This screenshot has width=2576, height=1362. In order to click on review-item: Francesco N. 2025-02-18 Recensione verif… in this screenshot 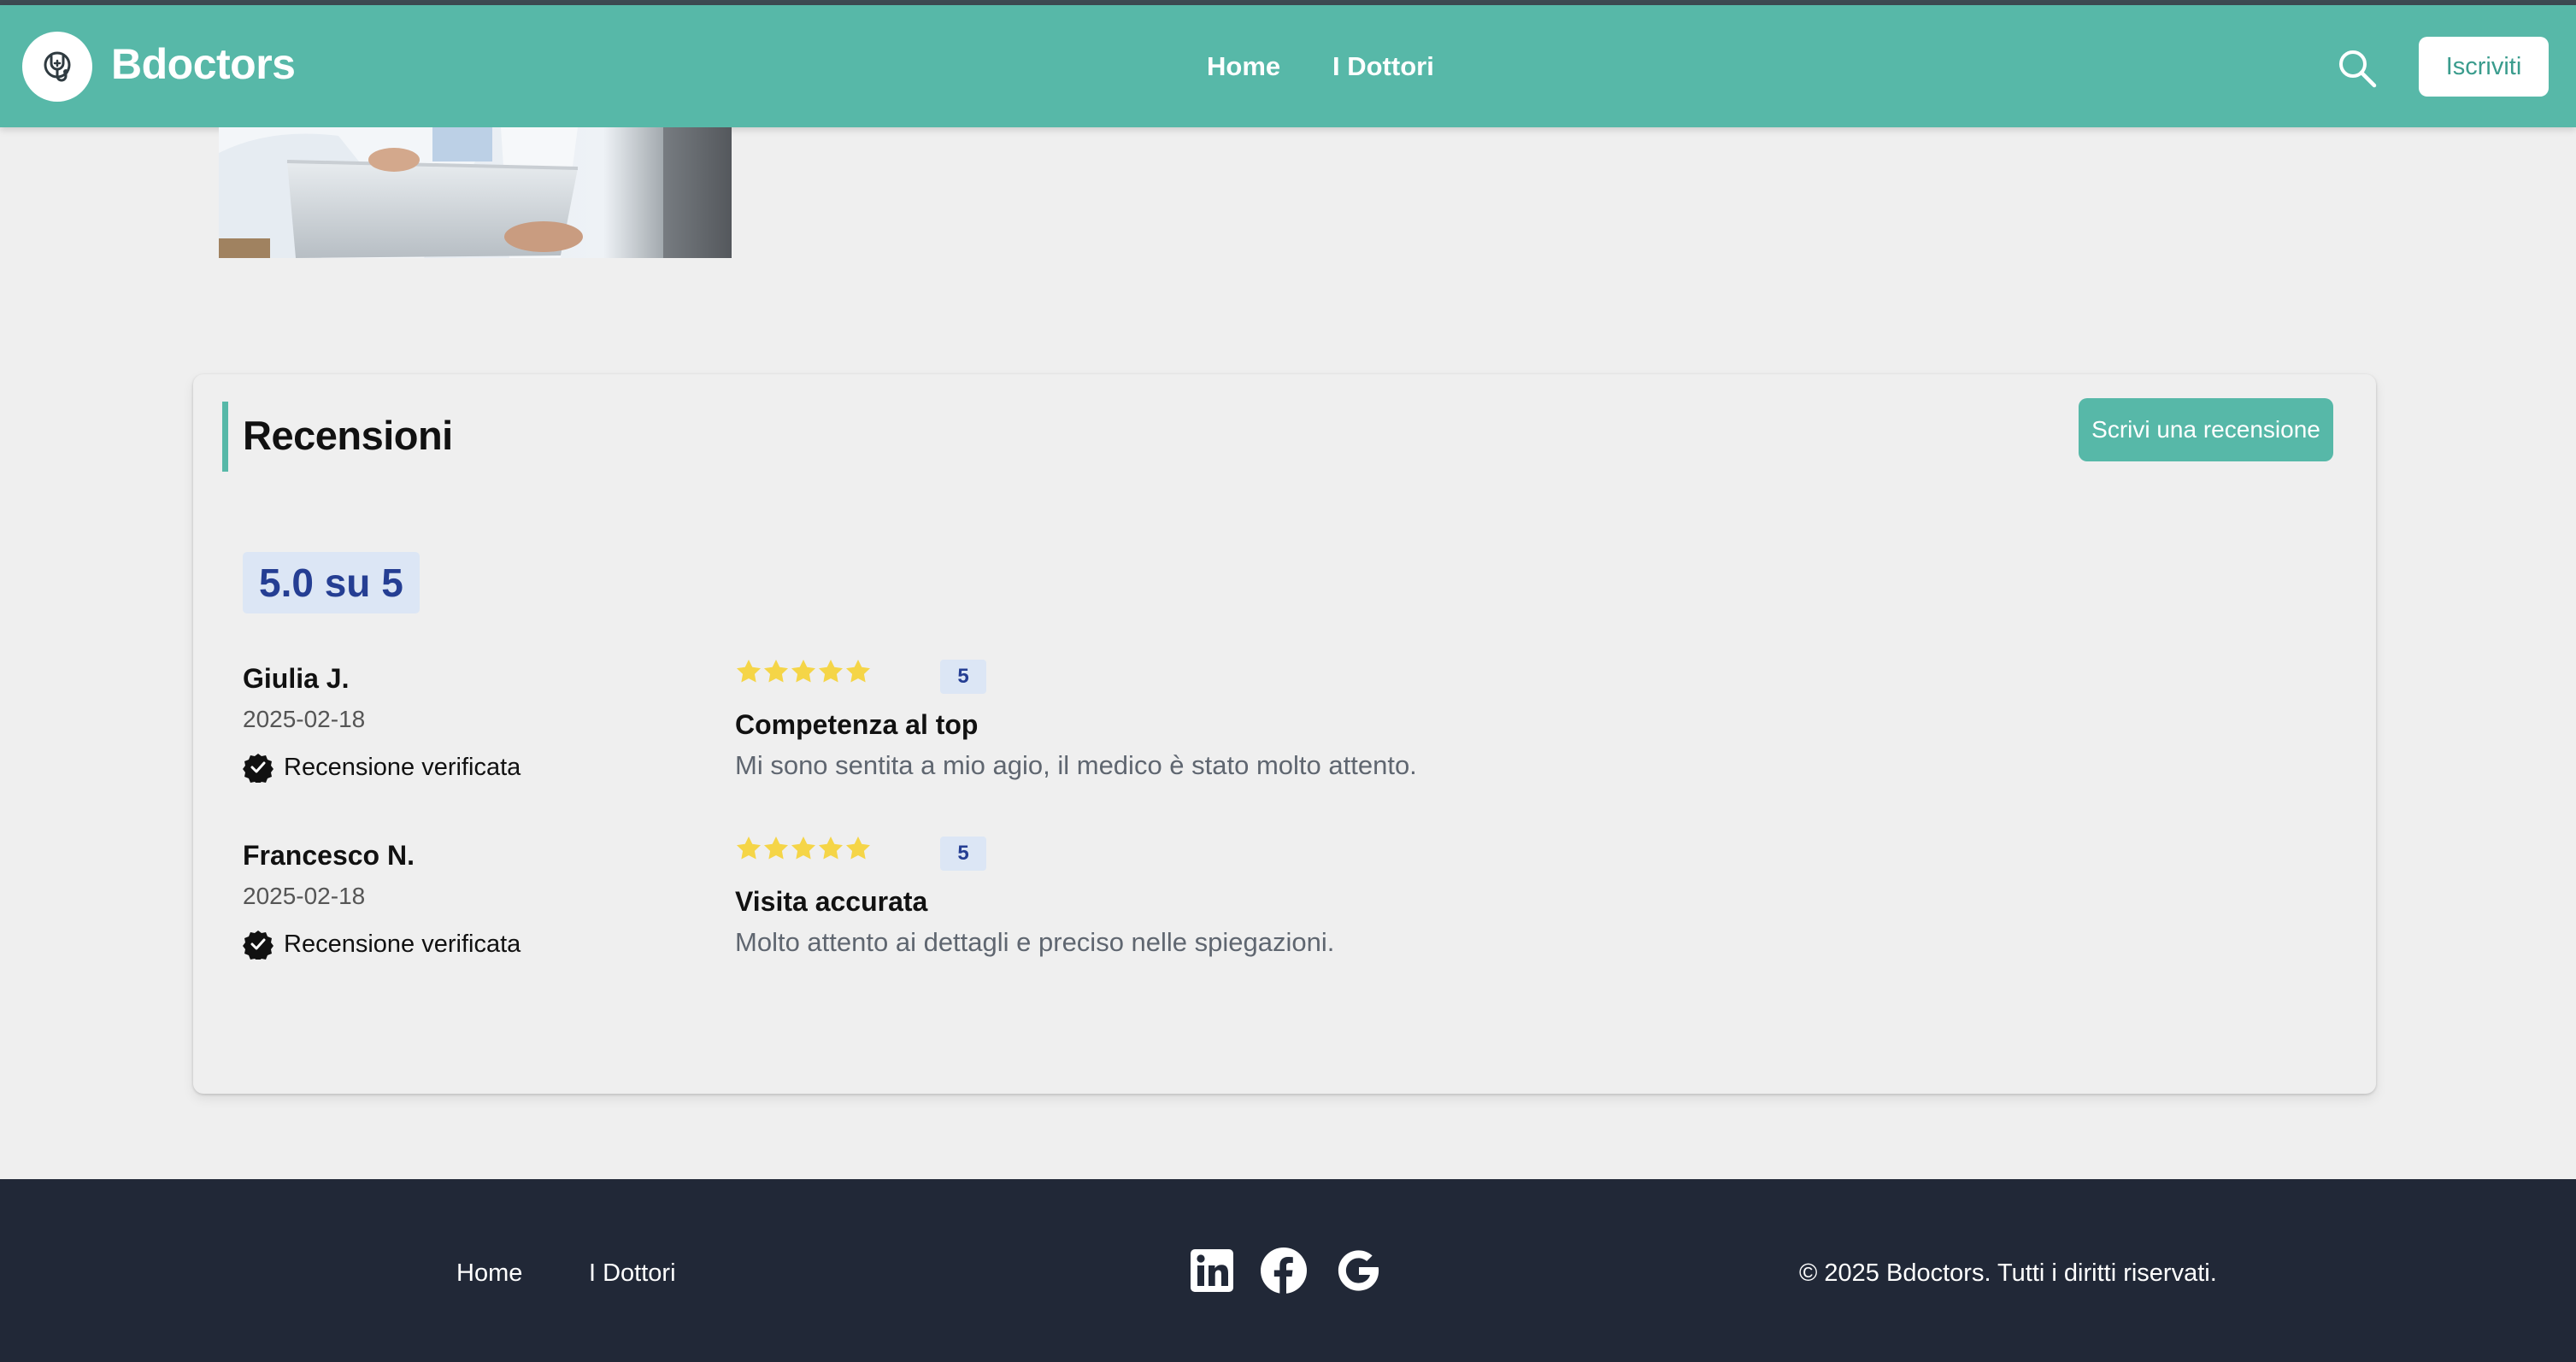, I will do `click(1268, 916)`.